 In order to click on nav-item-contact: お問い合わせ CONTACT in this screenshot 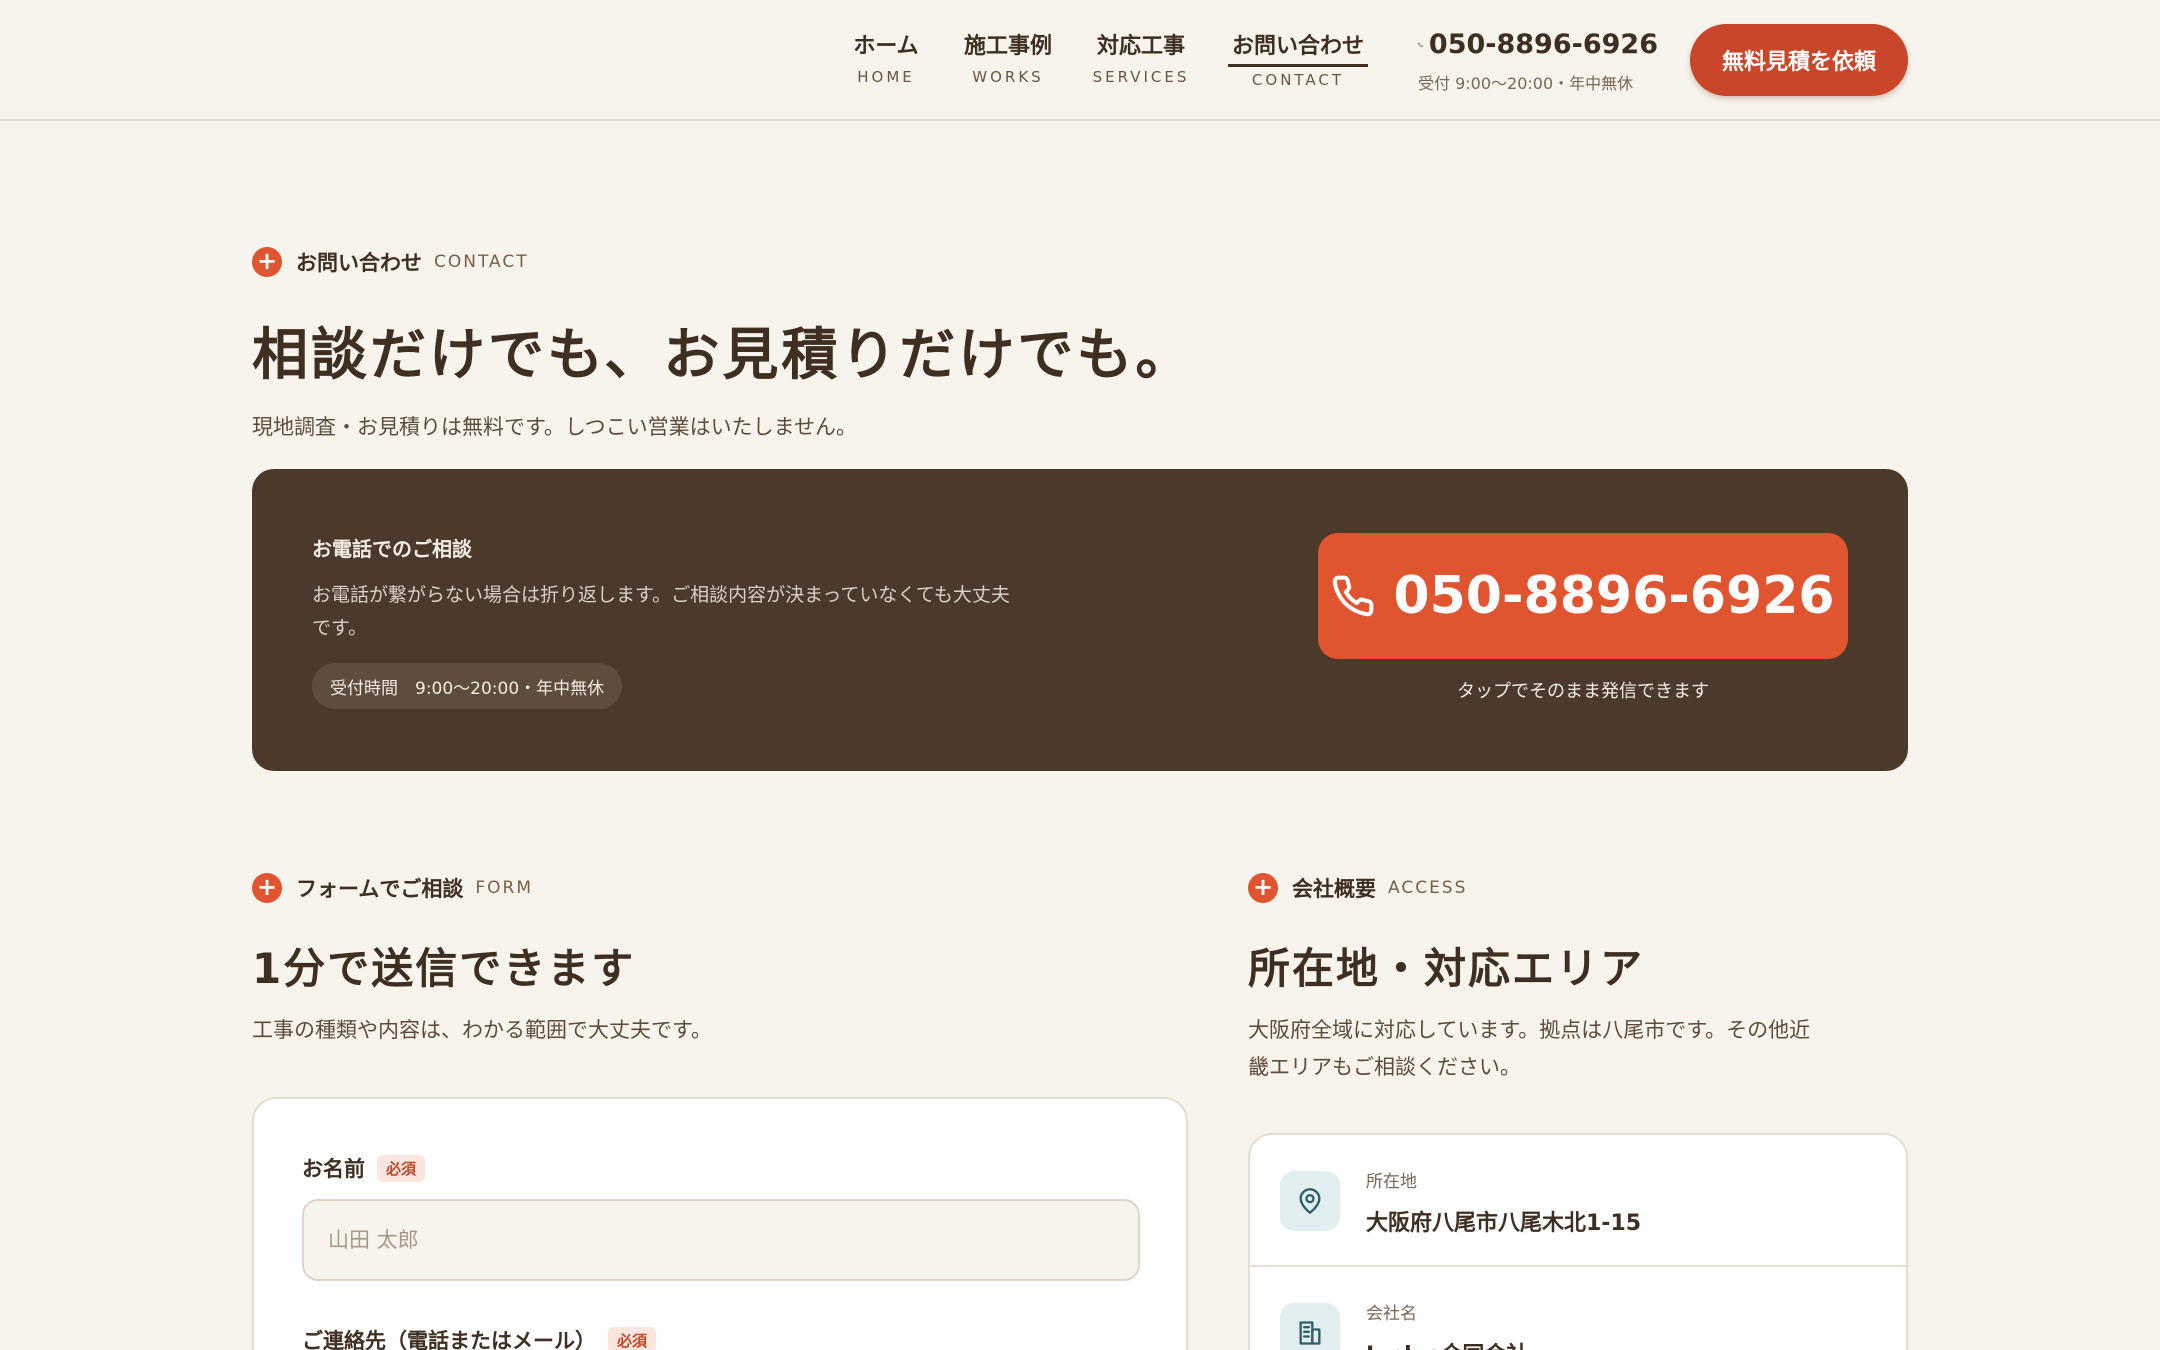, I will do `click(1298, 60)`.